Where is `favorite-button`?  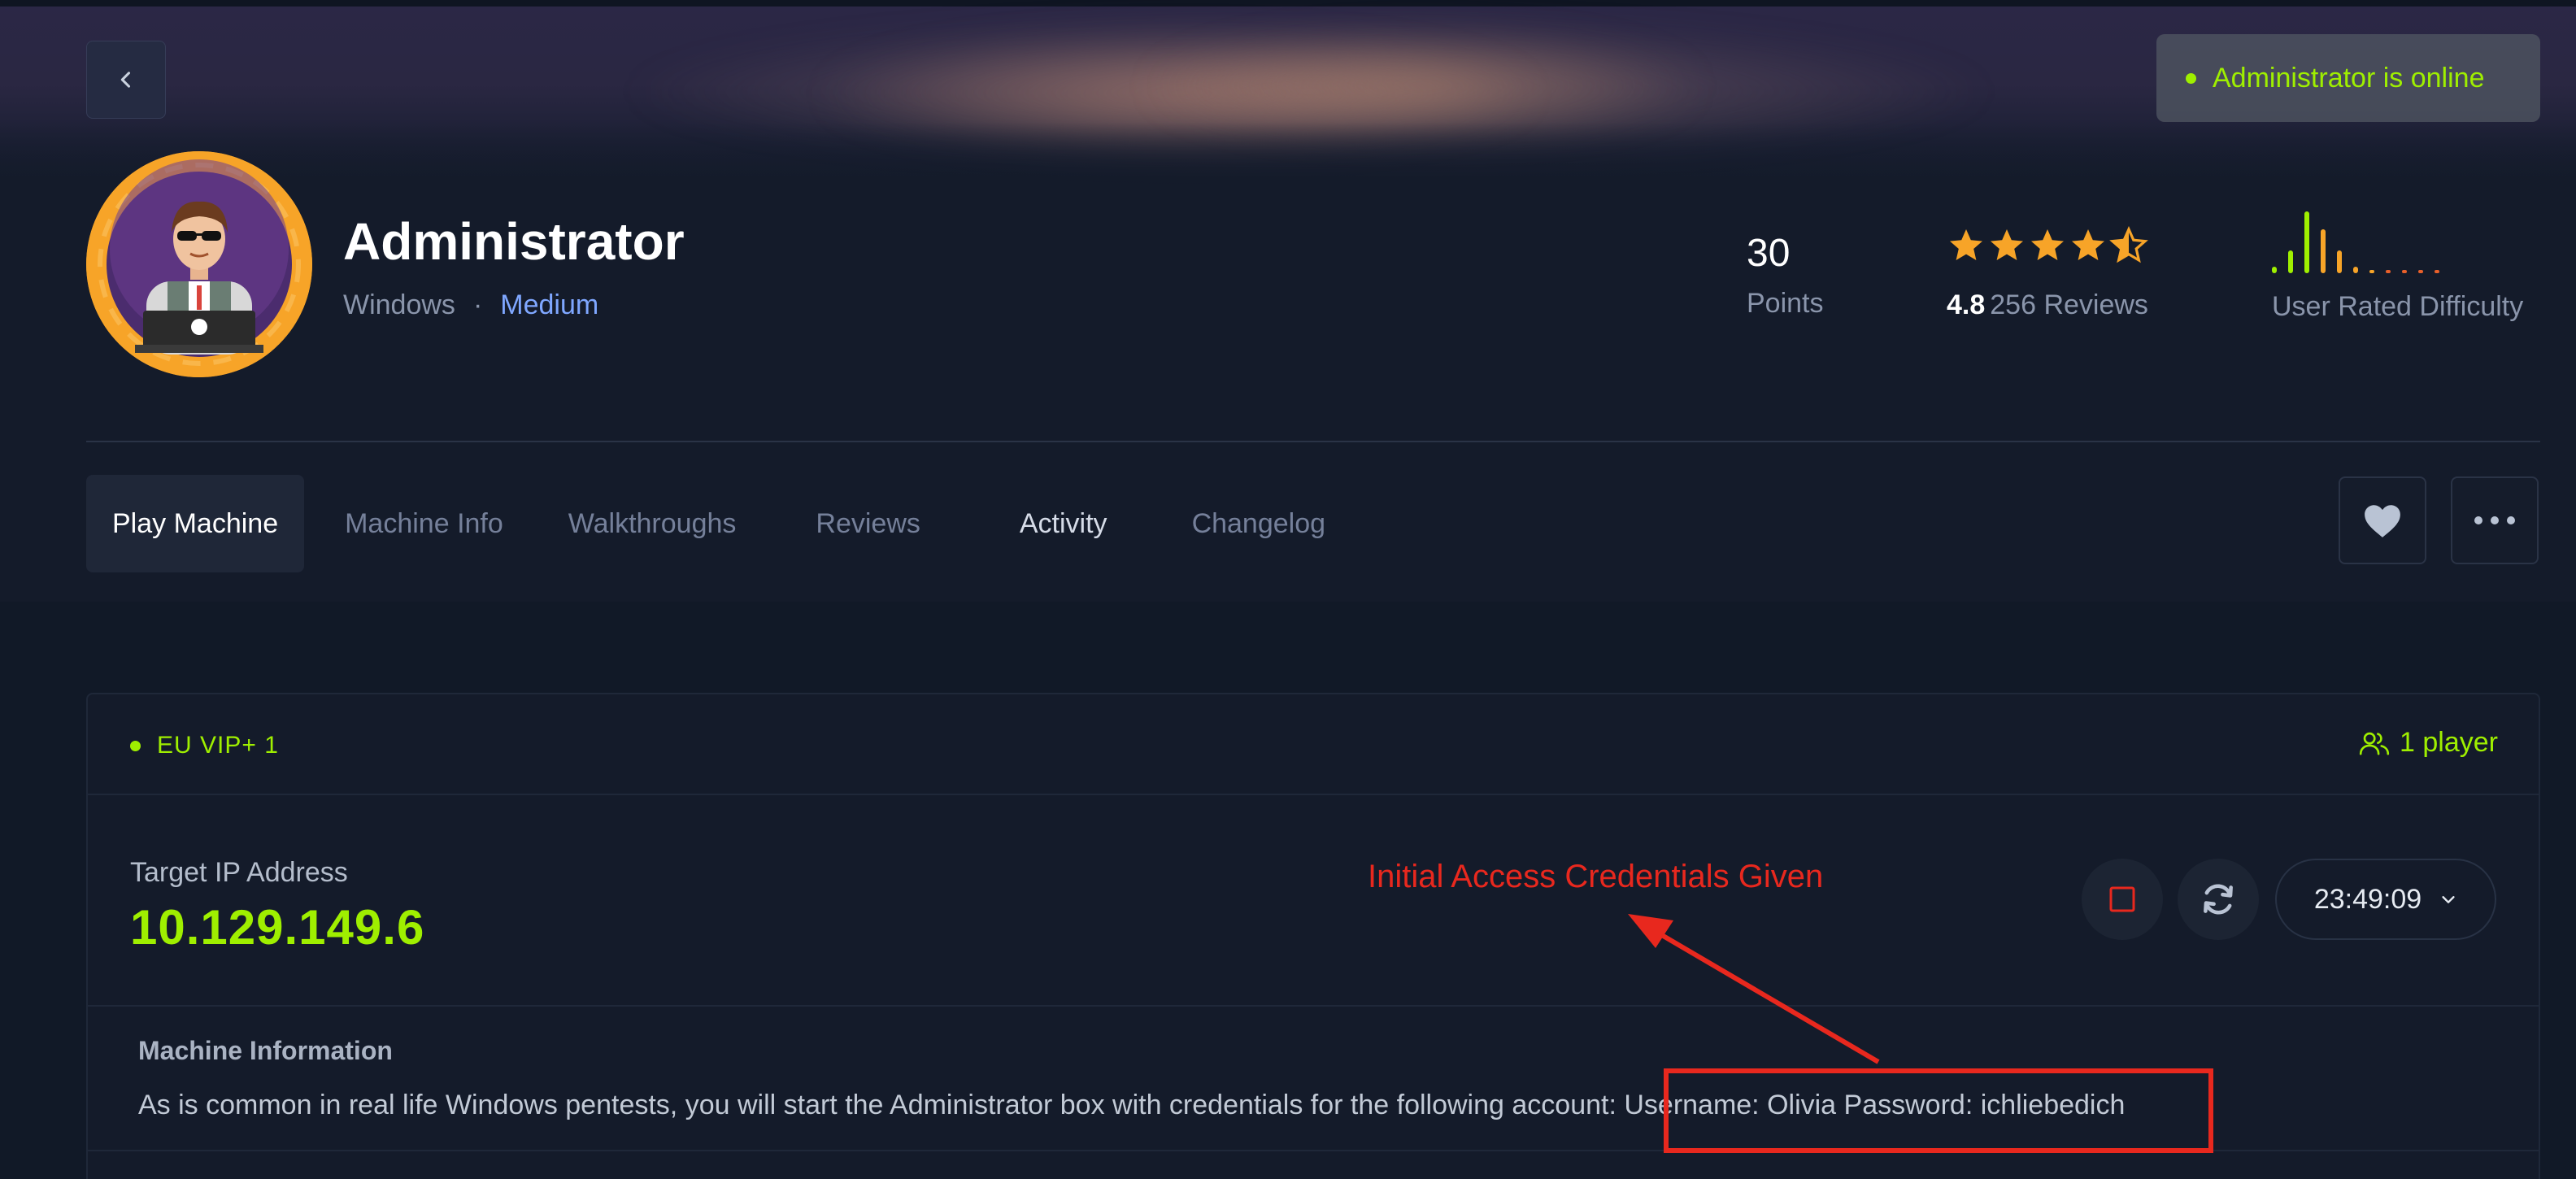 favorite-button is located at coordinates (2382, 520).